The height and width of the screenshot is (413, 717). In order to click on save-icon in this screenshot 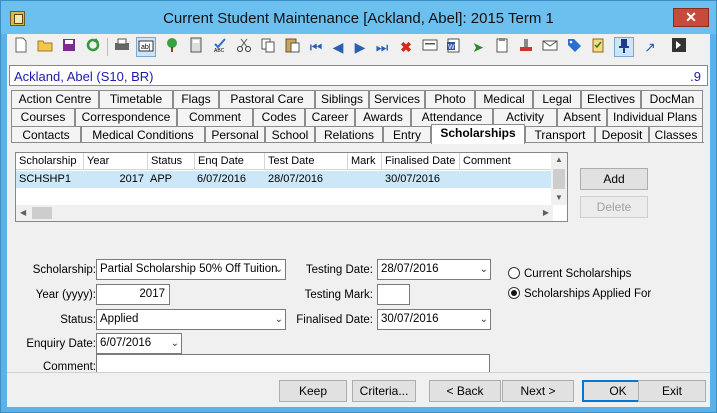, I will do `click(69, 47)`.